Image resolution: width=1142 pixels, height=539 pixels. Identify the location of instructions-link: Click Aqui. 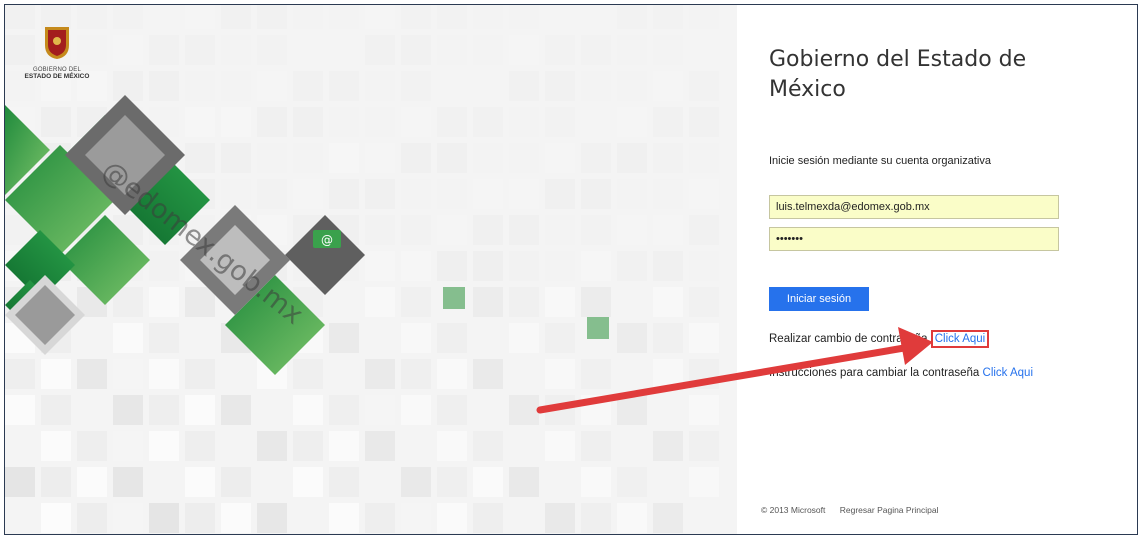
(1008, 373).